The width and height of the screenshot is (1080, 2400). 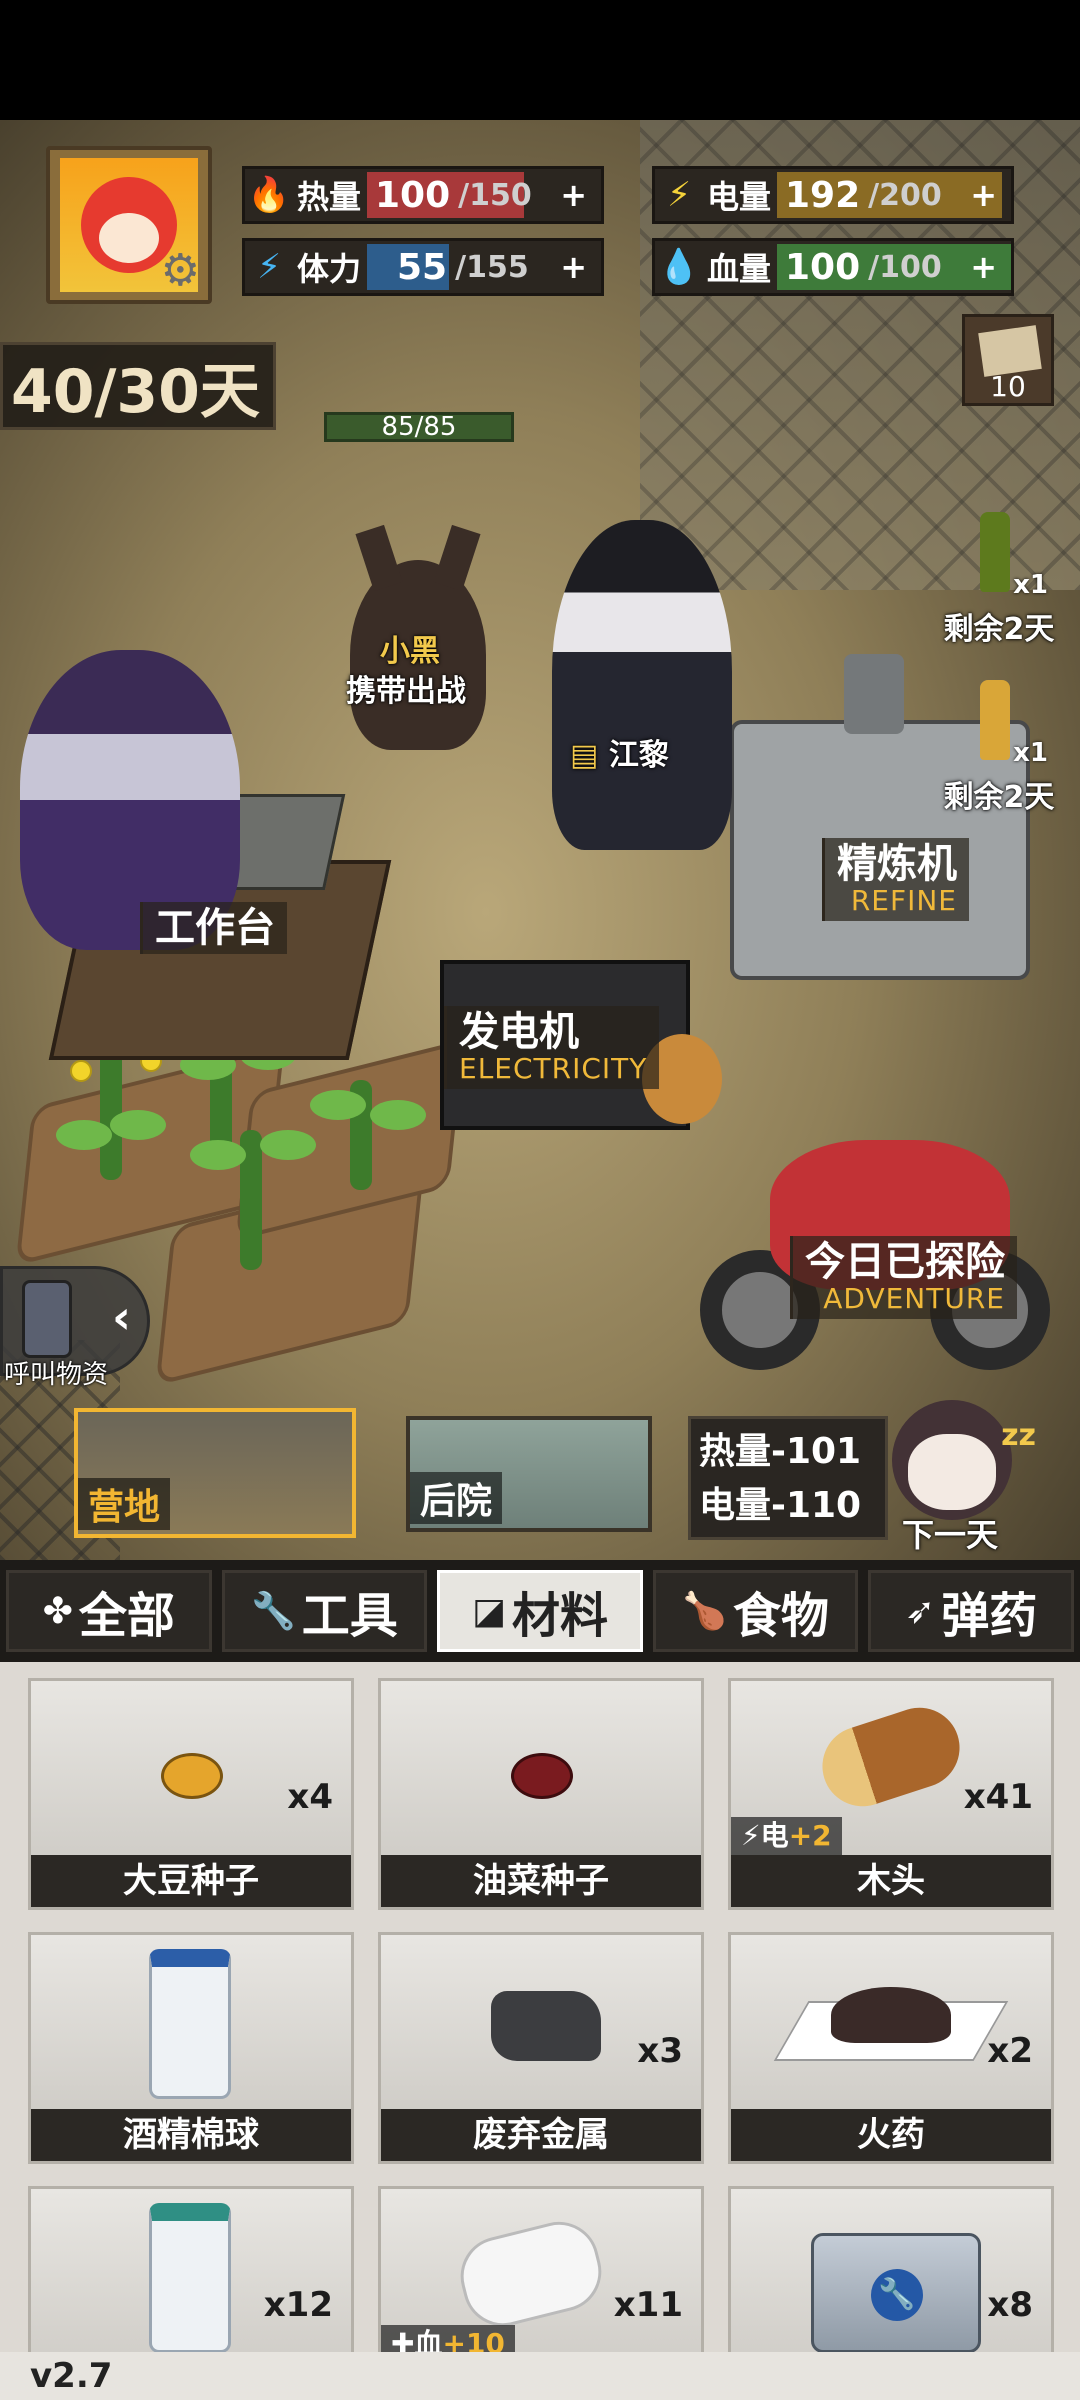 I want to click on item-soybean-seed: x4 大豆种子, so click(x=191, y=1794).